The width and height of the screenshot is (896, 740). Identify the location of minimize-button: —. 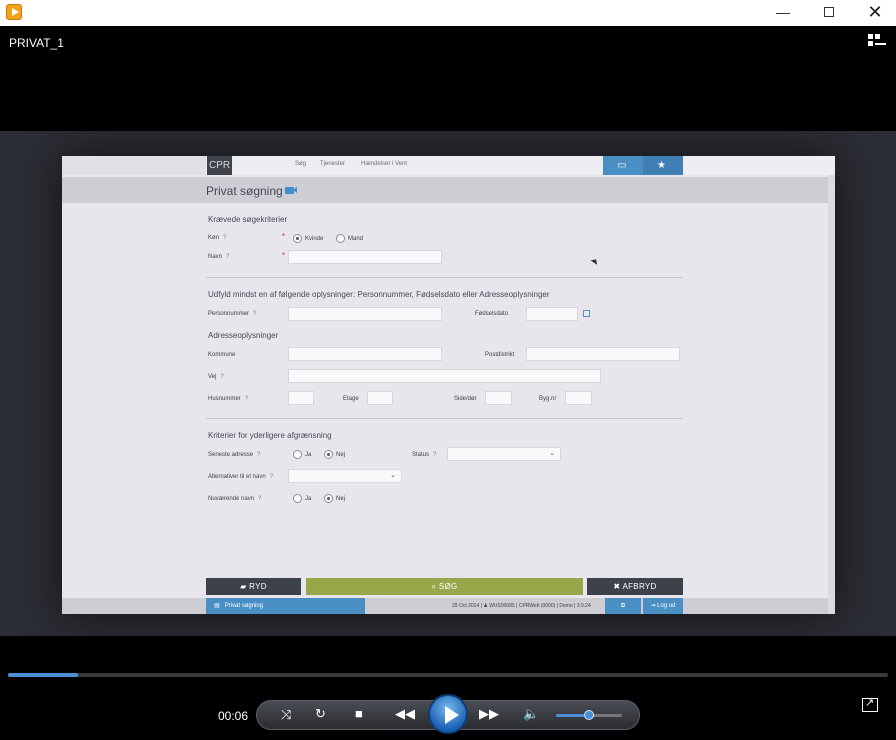
(783, 13).